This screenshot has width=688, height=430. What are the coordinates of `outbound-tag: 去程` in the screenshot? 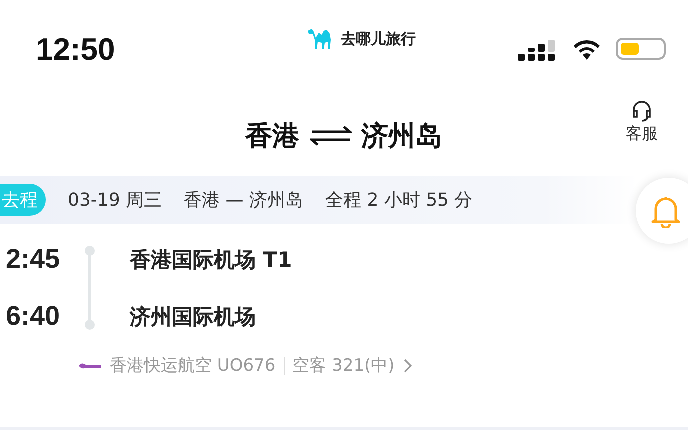 It's located at (23, 200).